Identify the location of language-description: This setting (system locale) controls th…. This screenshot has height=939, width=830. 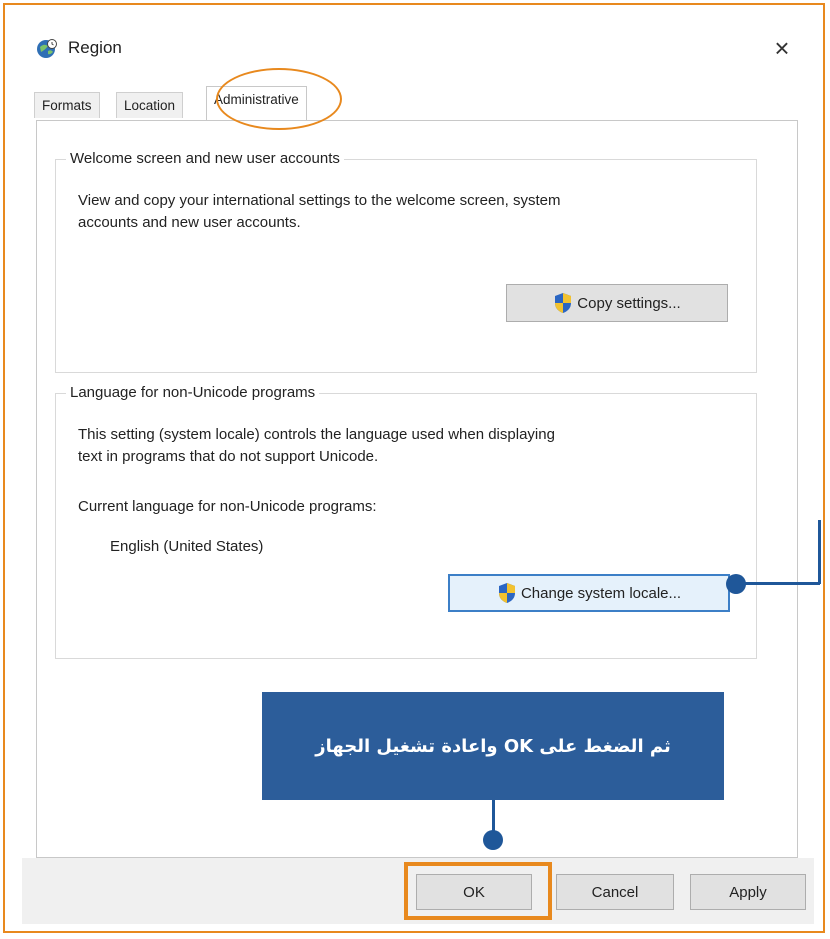
(316, 446).